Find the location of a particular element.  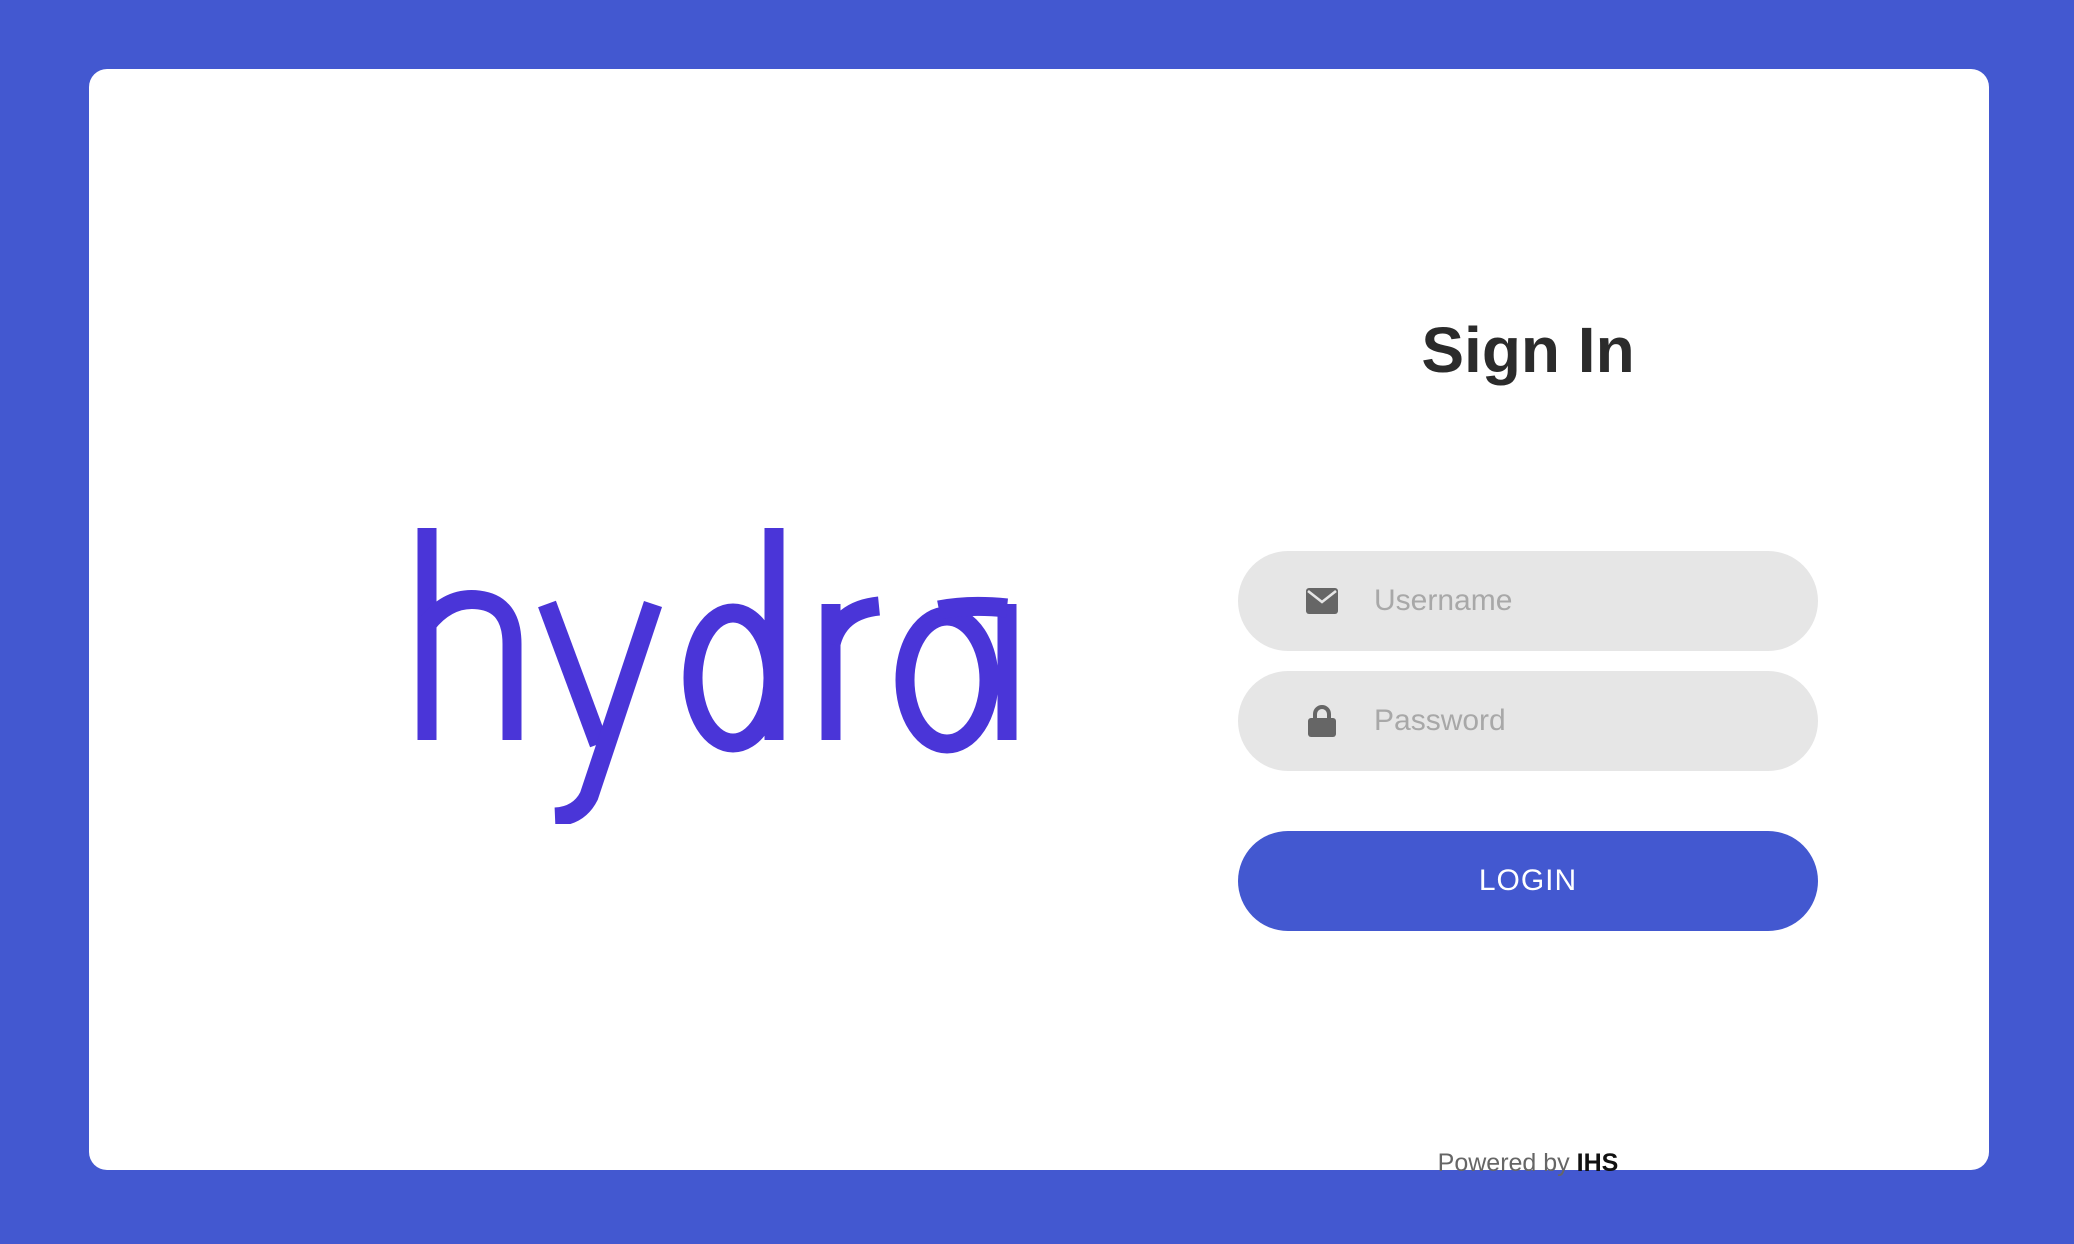

username-field is located at coordinates (1528, 601).